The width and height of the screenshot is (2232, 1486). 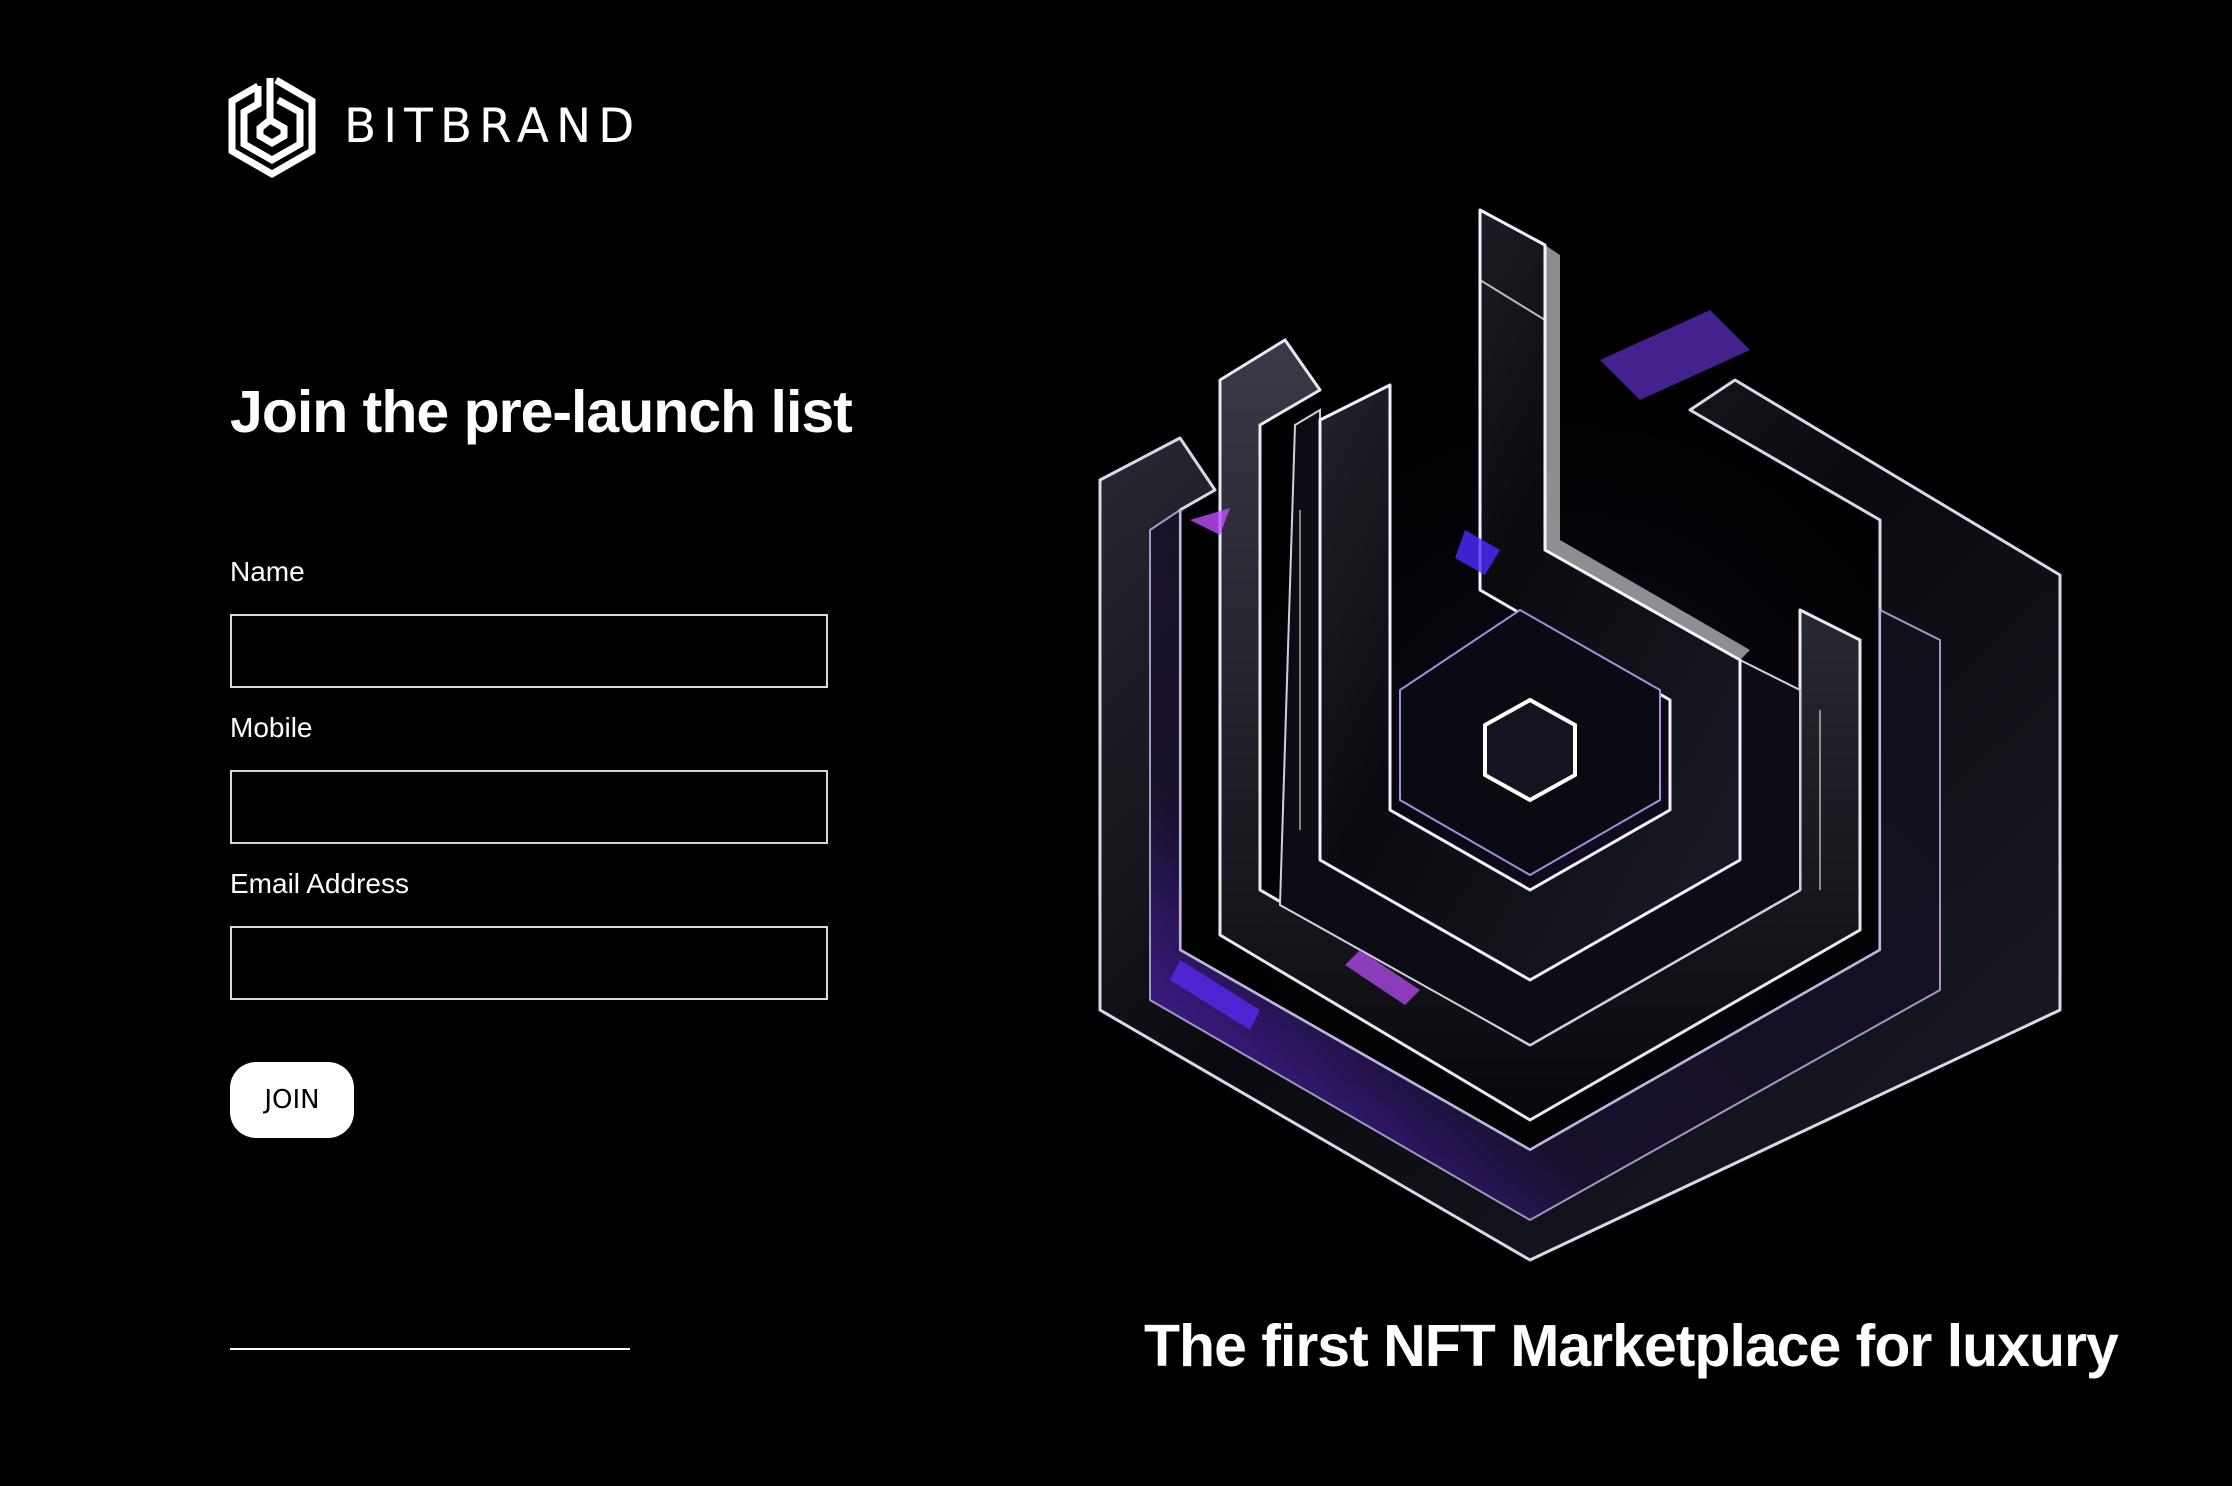 What do you see at coordinates (292, 1100) in the screenshot?
I see `join-button: JOIN` at bounding box center [292, 1100].